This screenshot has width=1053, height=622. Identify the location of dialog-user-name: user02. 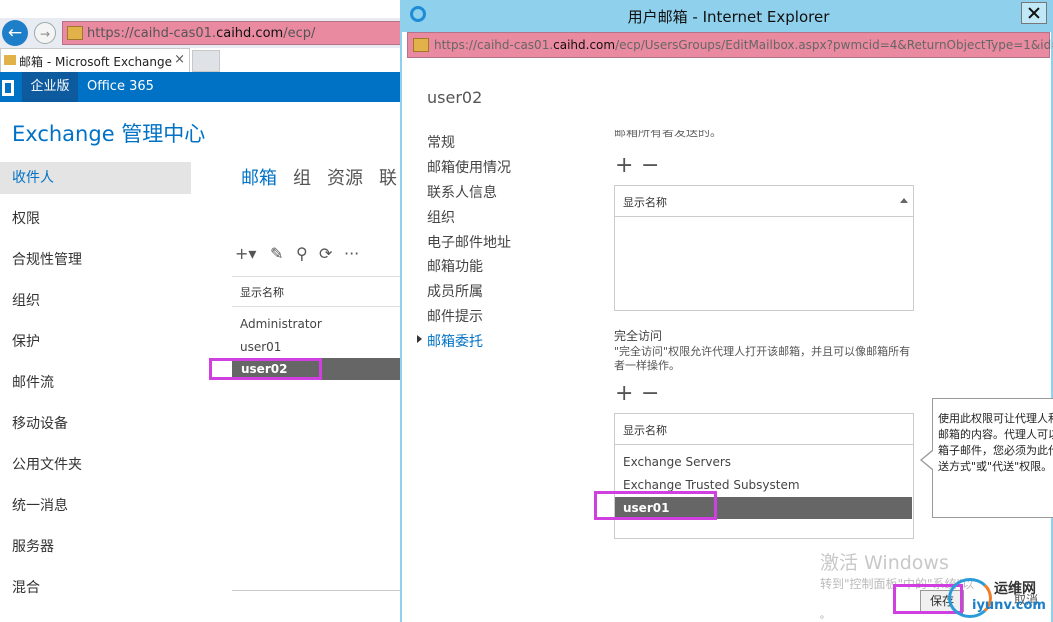
(455, 97).